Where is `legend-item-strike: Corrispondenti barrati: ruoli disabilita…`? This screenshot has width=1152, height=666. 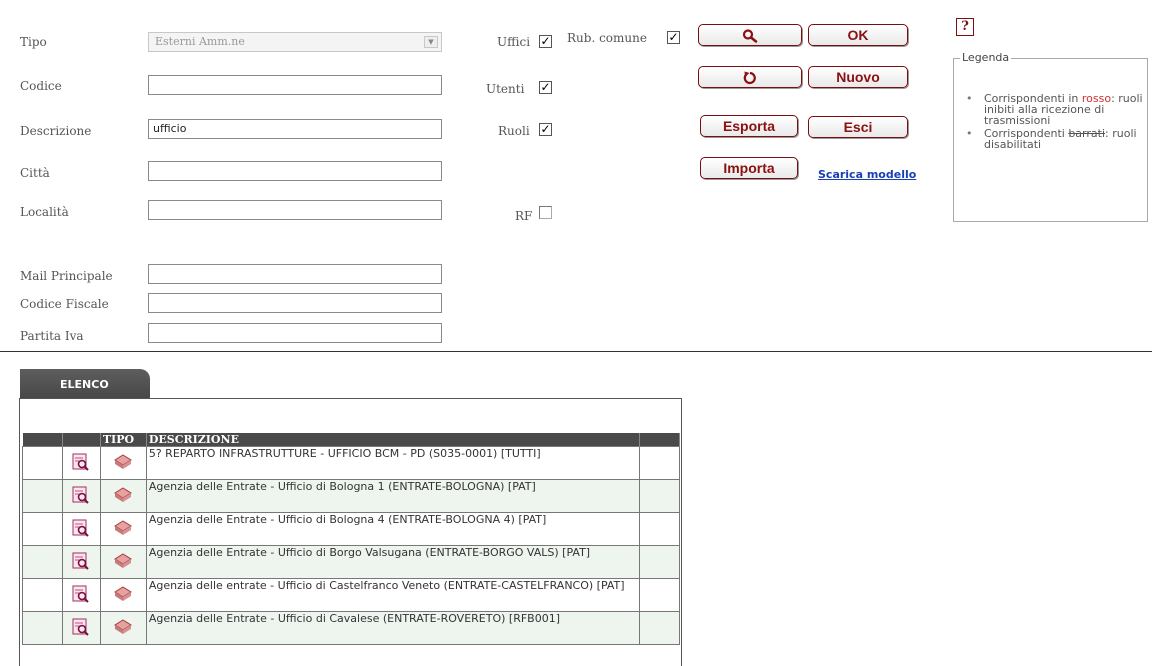 legend-item-strike: Corrispondenti barrati: ruoli disabilita… is located at coordinates (1056, 139).